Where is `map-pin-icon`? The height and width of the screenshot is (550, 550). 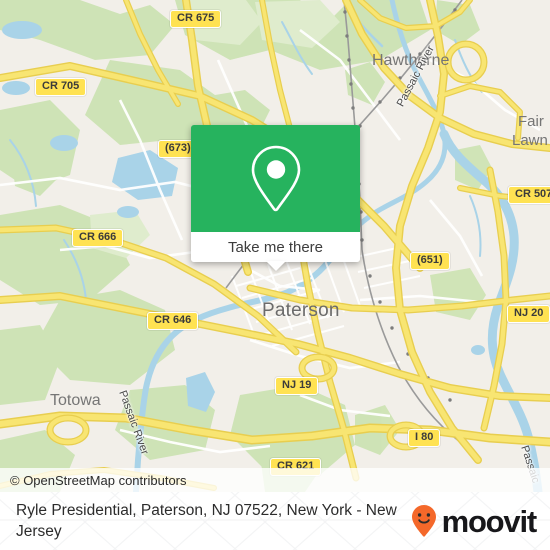 map-pin-icon is located at coordinates (275, 178).